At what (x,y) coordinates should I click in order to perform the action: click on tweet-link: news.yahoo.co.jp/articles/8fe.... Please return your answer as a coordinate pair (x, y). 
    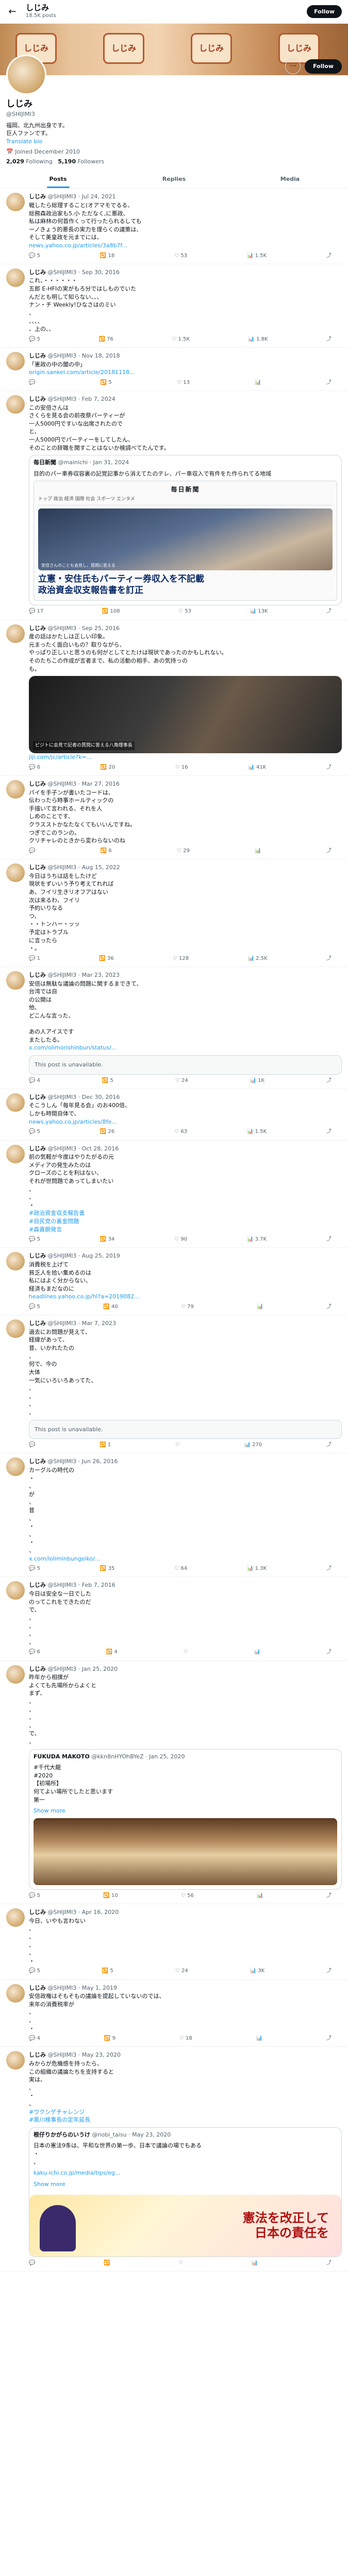
    Looking at the image, I should click on (185, 1122).